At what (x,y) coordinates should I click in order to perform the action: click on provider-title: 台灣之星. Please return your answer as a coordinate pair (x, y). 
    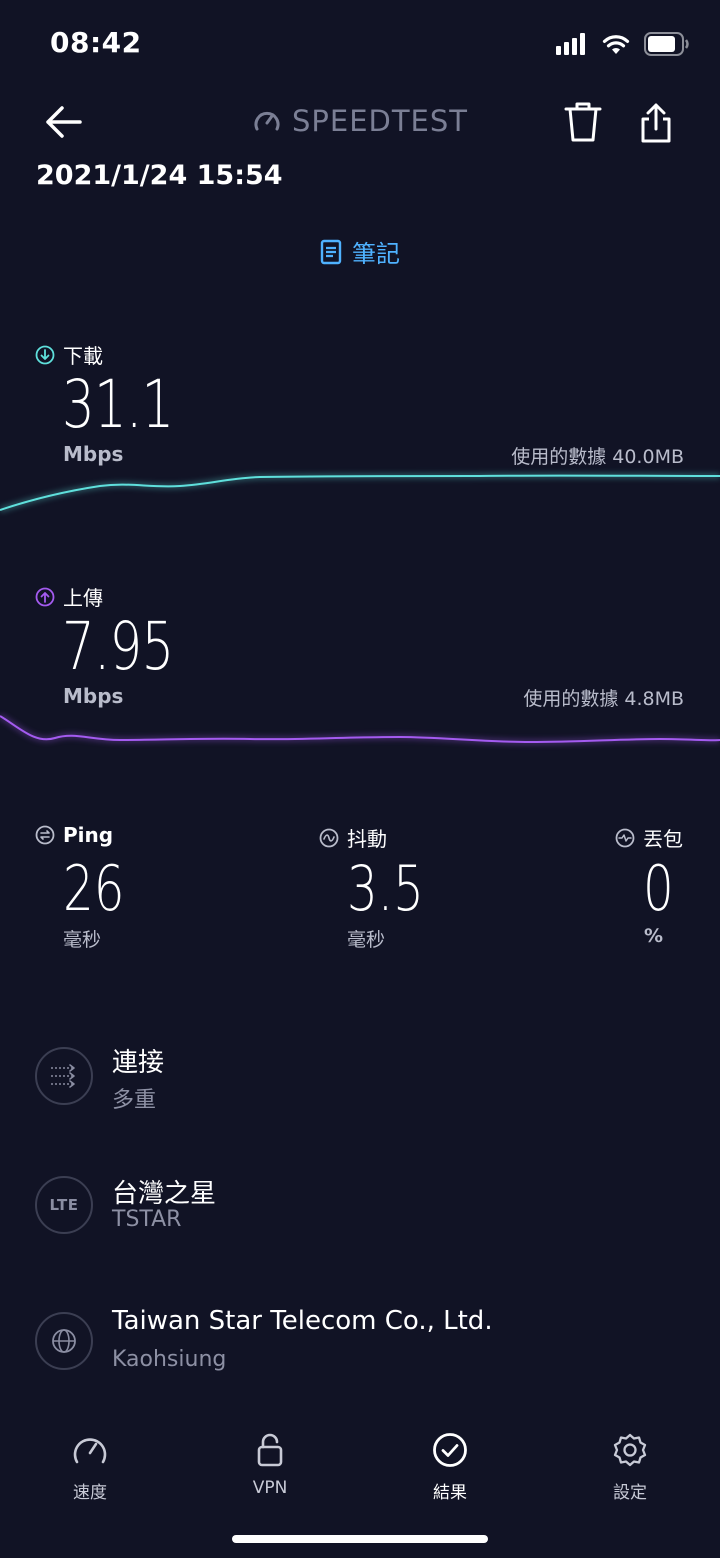
    Looking at the image, I should click on (164, 1194).